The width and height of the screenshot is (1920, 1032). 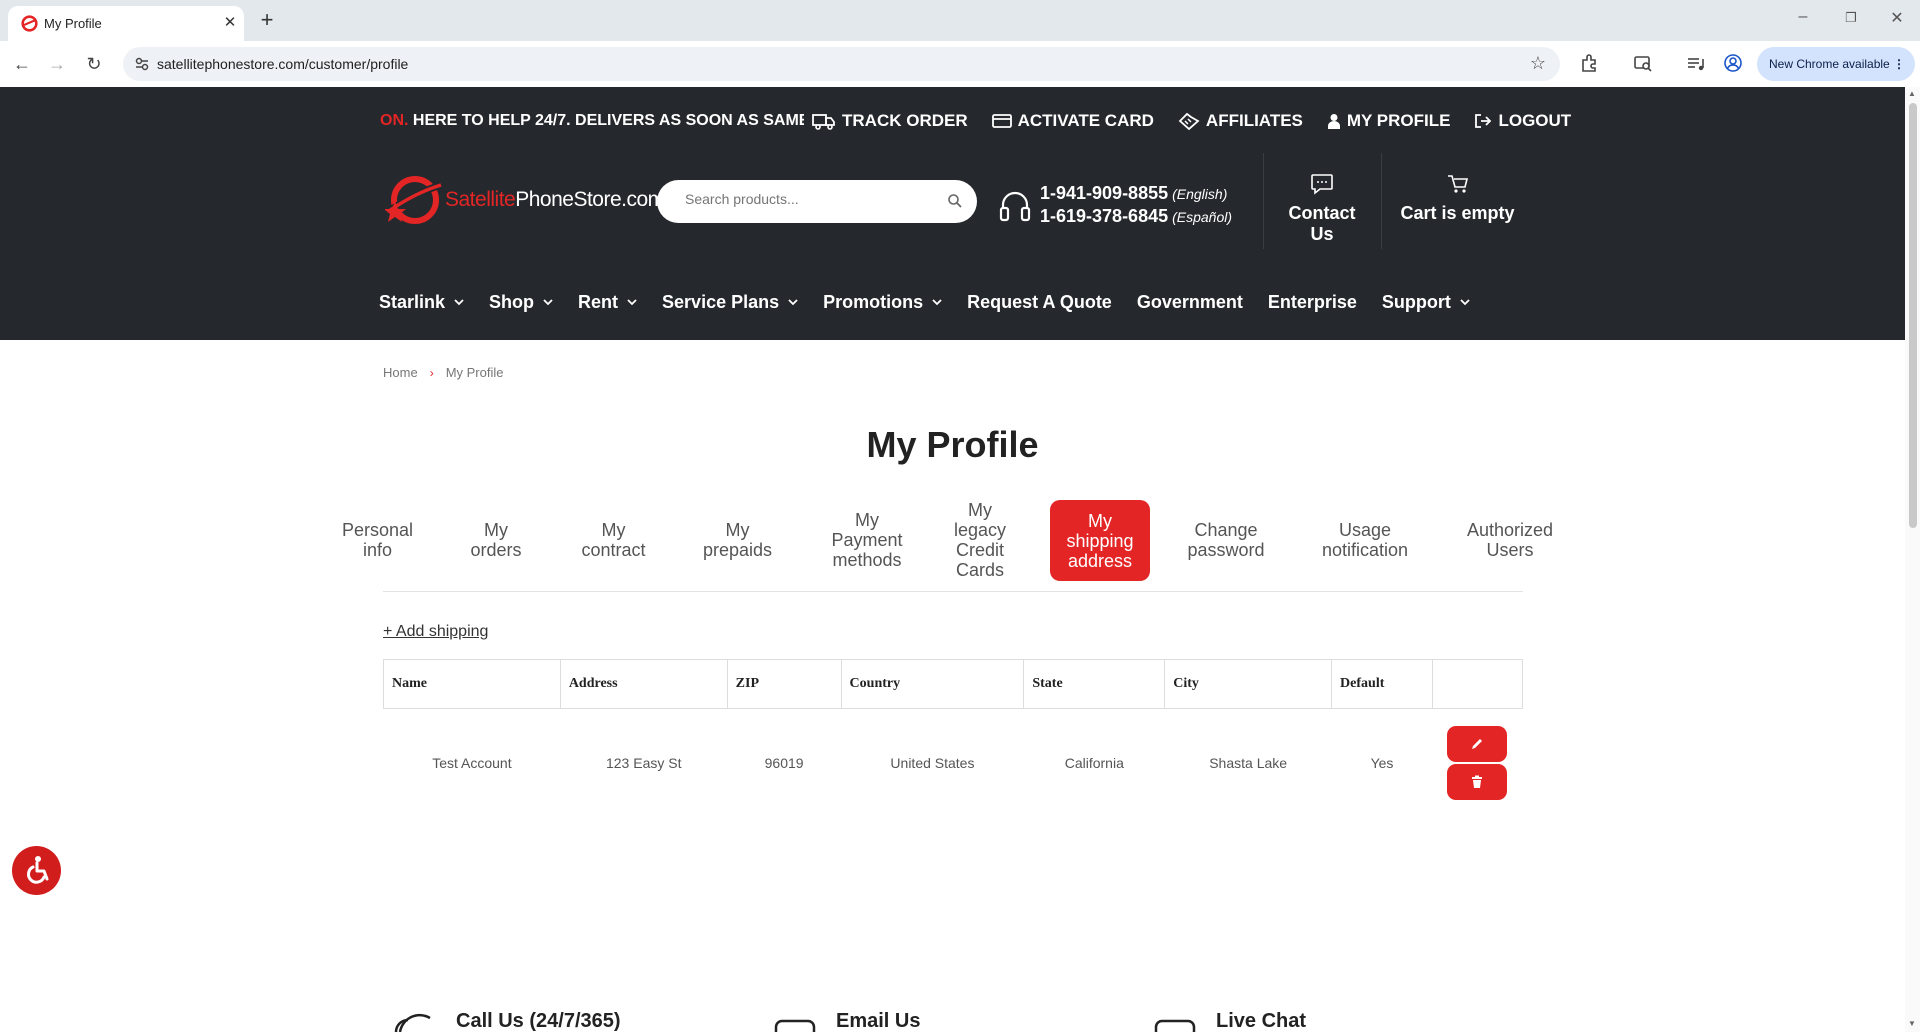 What do you see at coordinates (1897, 18) in the screenshot?
I see `close-window-button: ✕` at bounding box center [1897, 18].